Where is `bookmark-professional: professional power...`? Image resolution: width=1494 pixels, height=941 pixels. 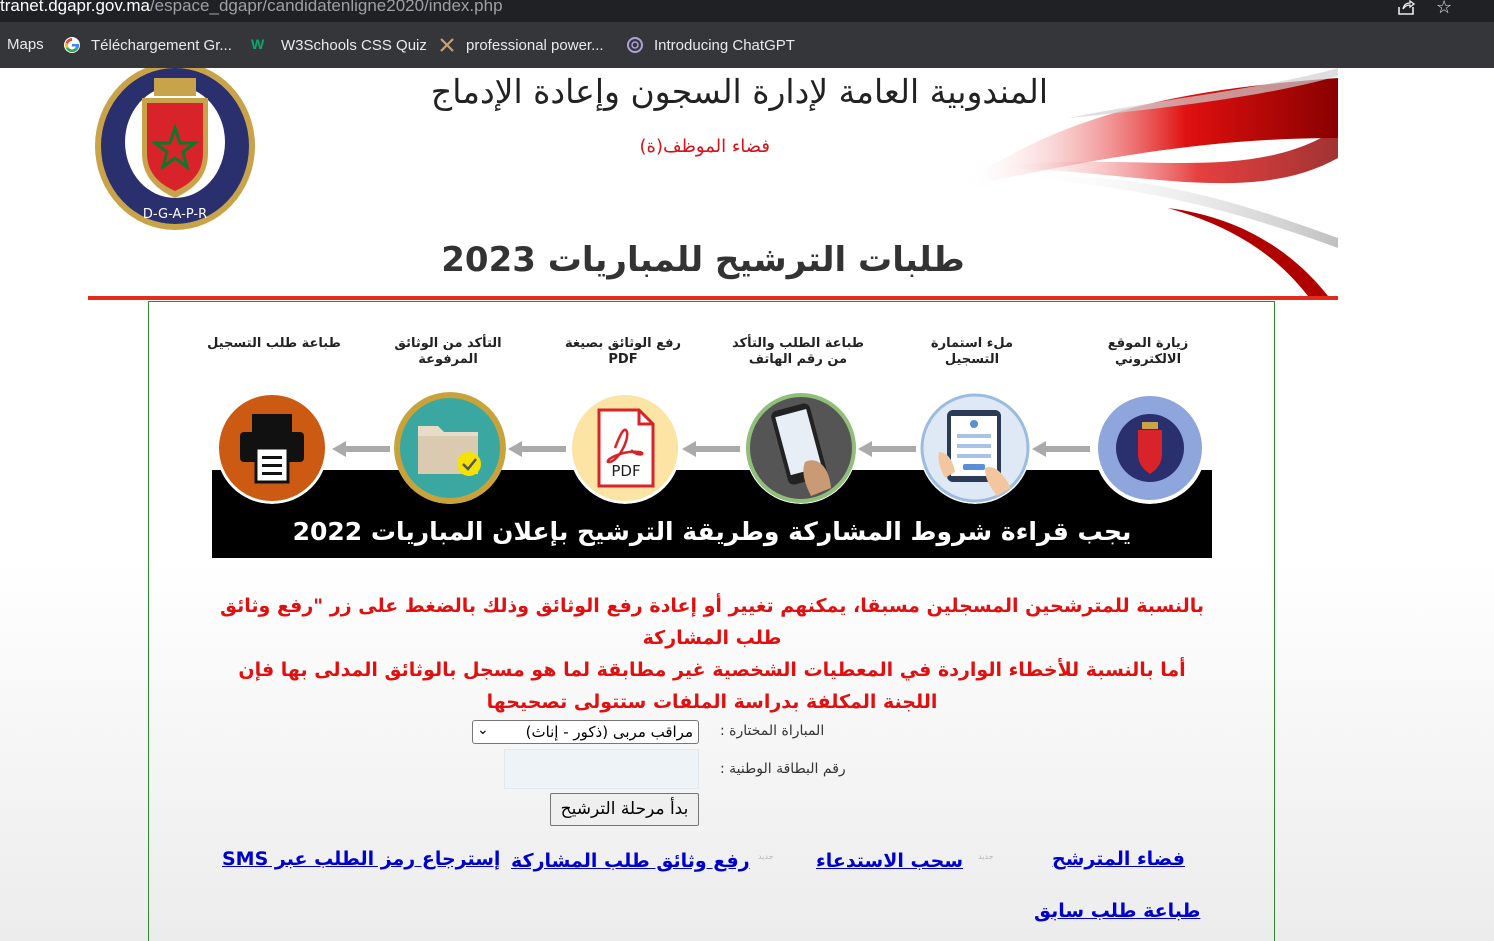 bookmark-professional: professional power... is located at coordinates (521, 45).